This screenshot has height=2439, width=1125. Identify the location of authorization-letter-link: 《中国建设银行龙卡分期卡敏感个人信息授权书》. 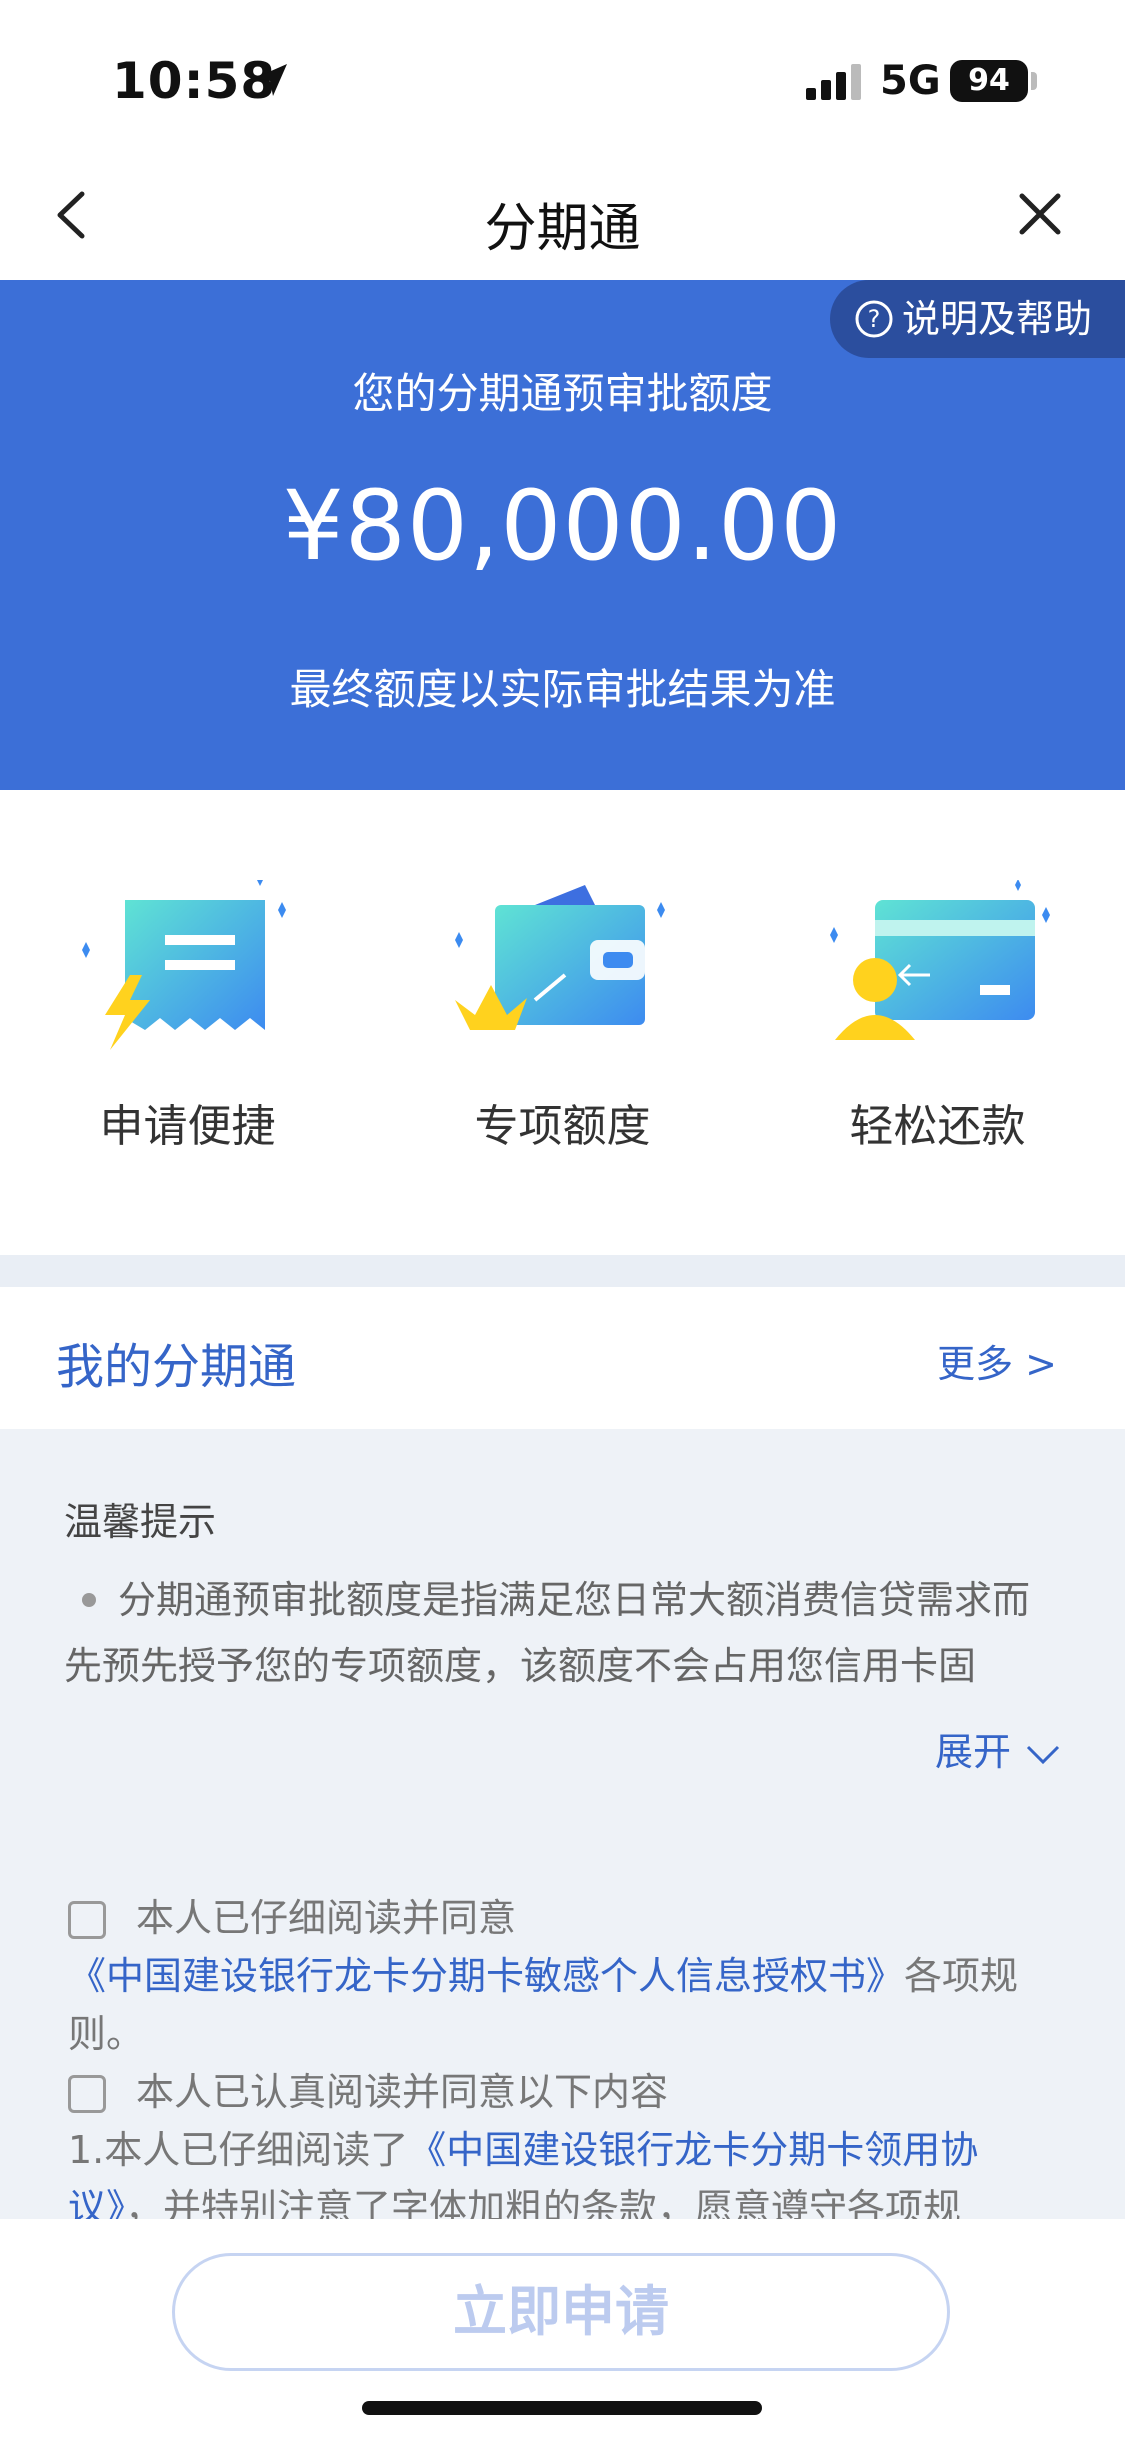
(486, 1976).